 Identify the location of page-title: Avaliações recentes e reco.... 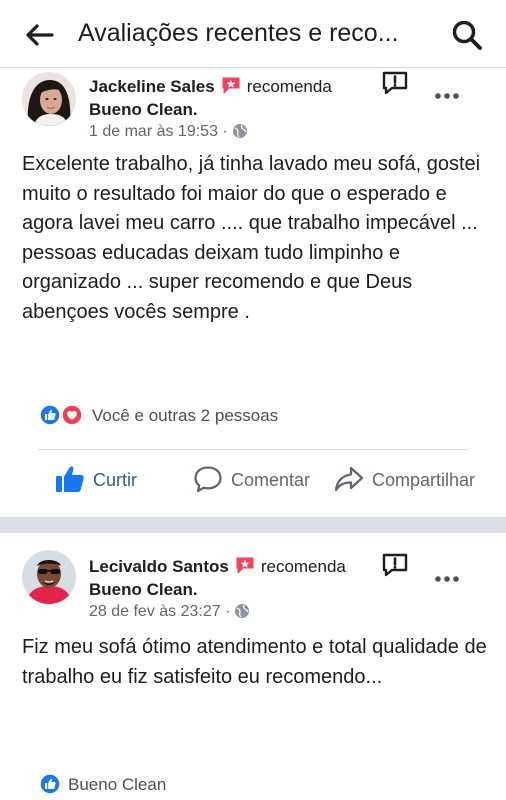
(238, 33).